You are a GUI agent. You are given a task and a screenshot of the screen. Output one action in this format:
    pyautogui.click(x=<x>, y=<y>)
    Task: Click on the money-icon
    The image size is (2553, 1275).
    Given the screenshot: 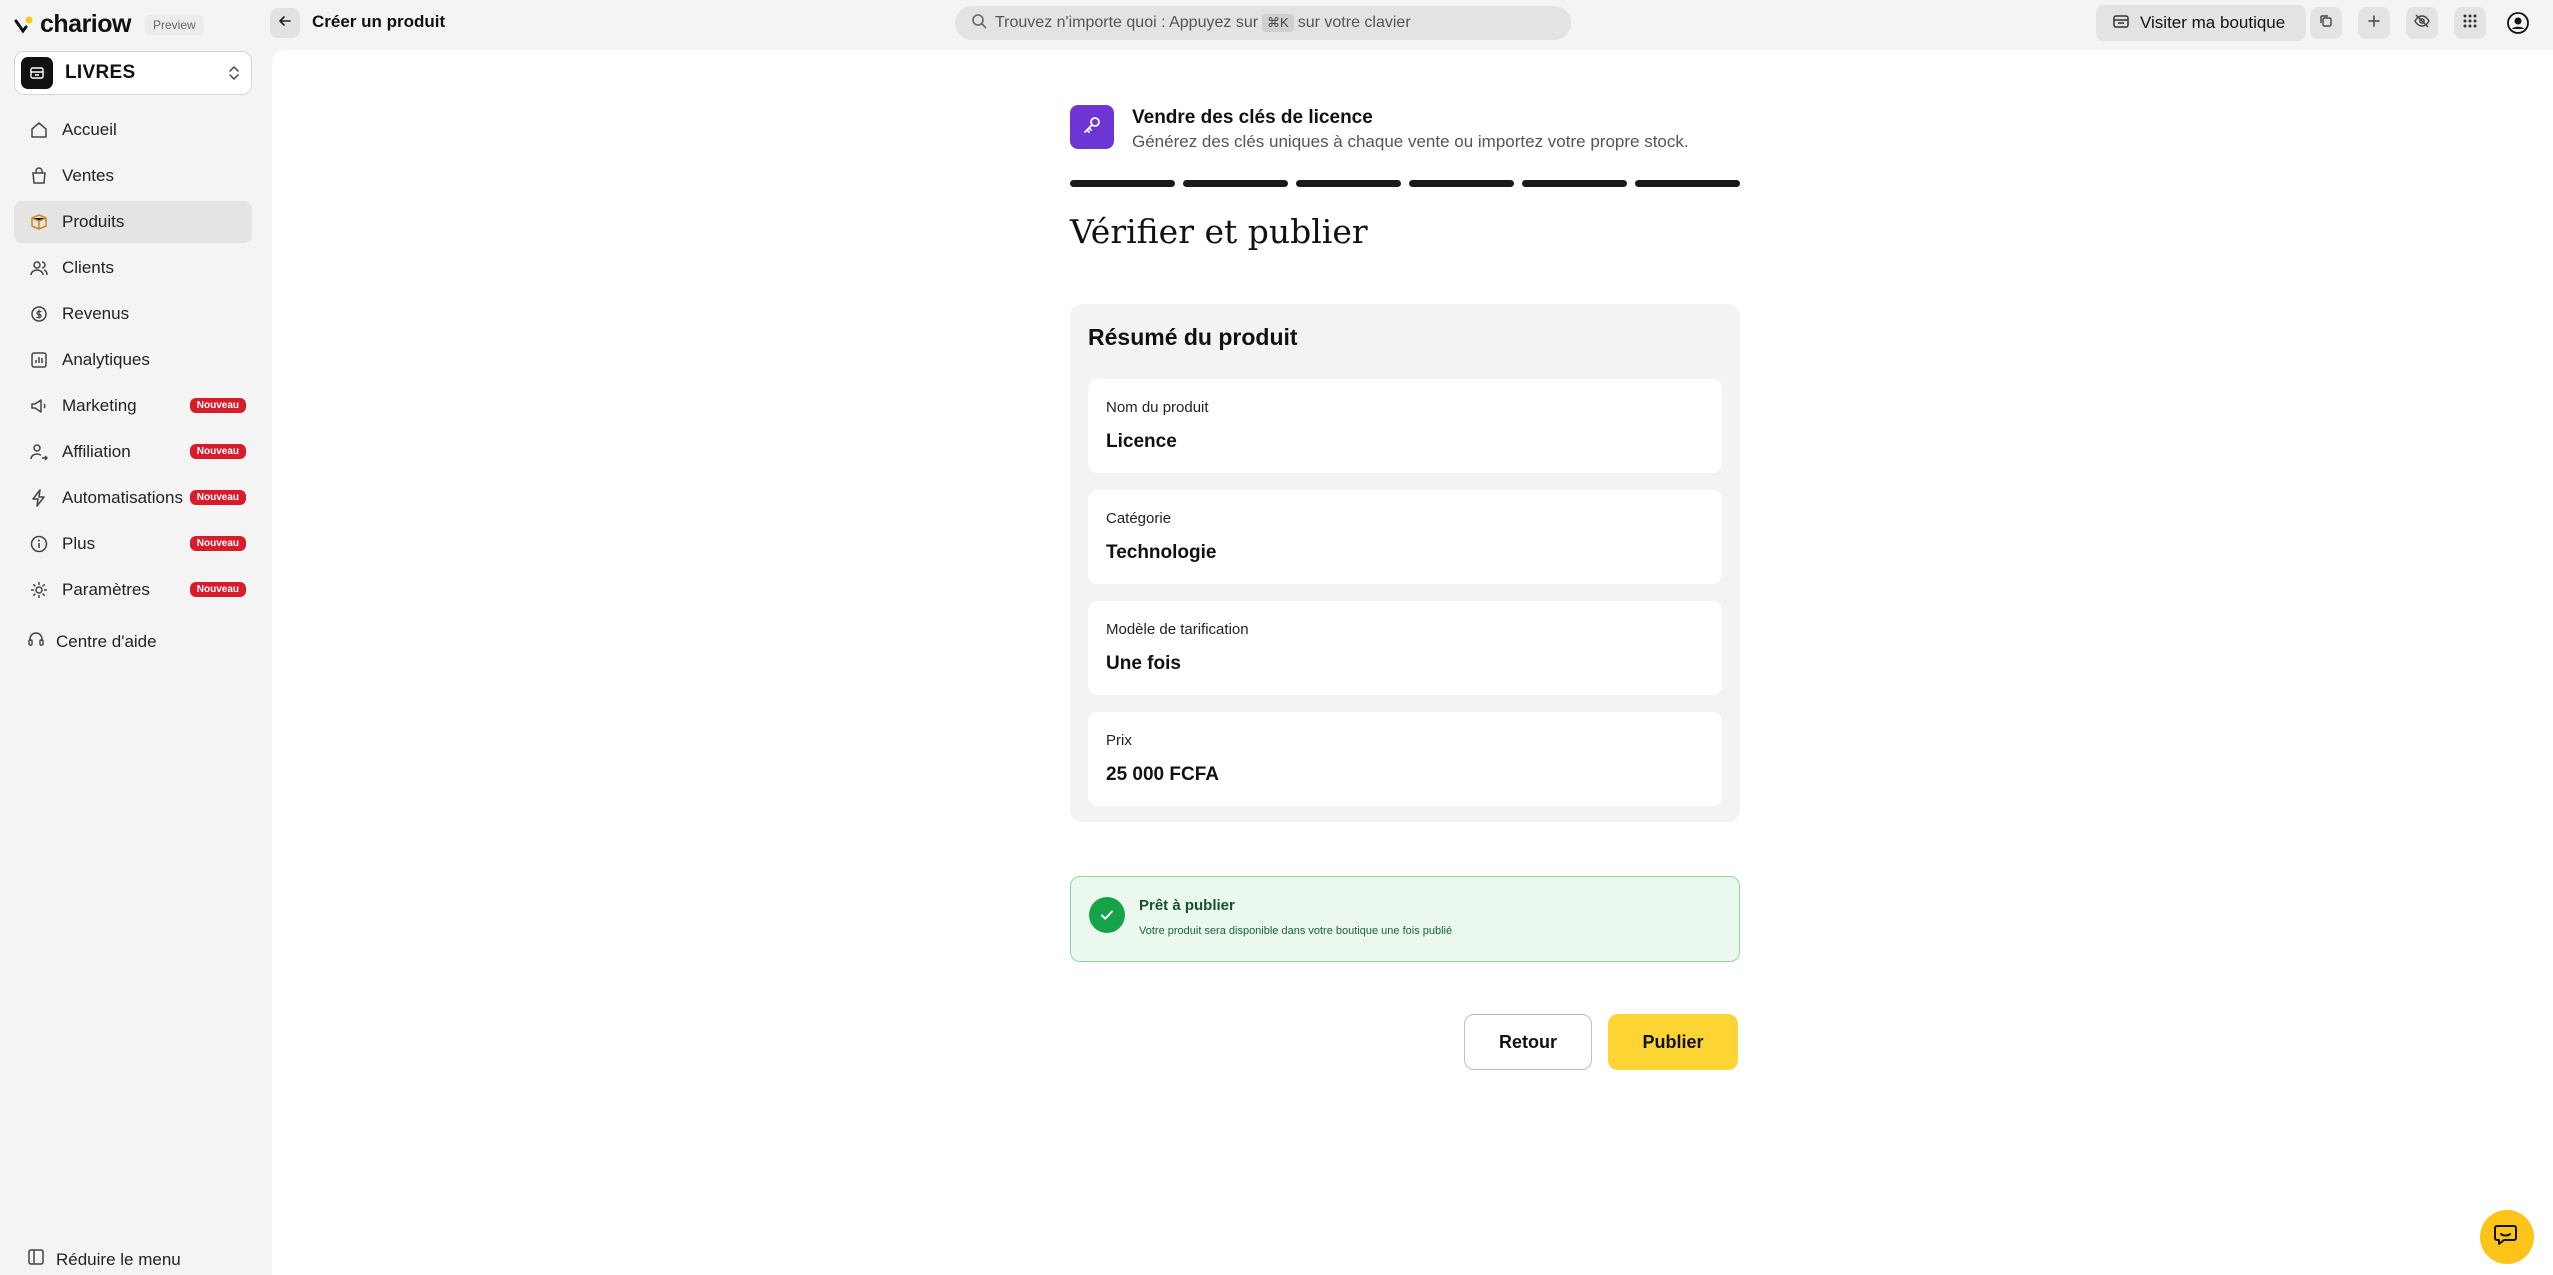 What is the action you would take?
    pyautogui.click(x=39, y=314)
    